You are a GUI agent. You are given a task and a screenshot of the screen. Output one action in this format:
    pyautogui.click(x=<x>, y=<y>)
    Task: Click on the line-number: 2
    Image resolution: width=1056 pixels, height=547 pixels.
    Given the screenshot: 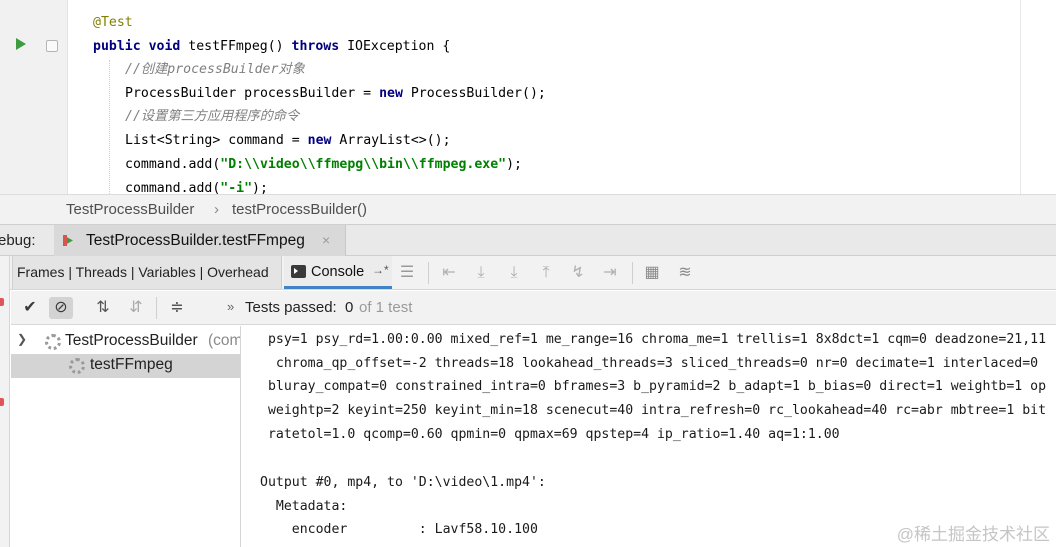 What is the action you would take?
    pyautogui.click(x=3, y=188)
    